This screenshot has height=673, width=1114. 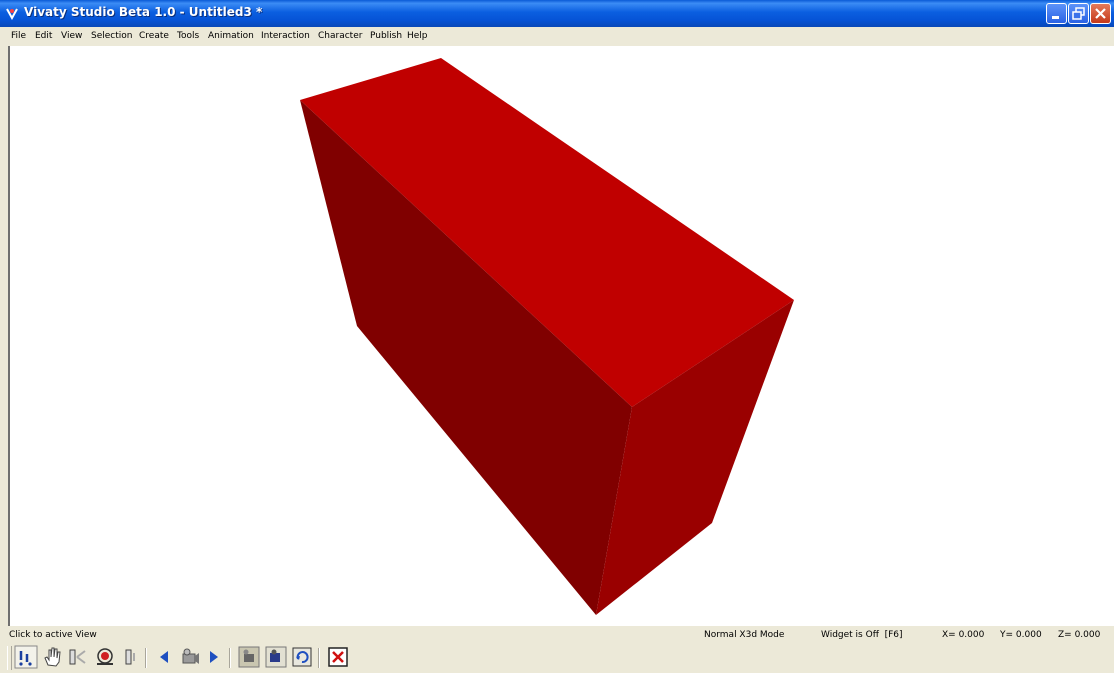 I want to click on menu-create: Create, so click(x=154, y=36).